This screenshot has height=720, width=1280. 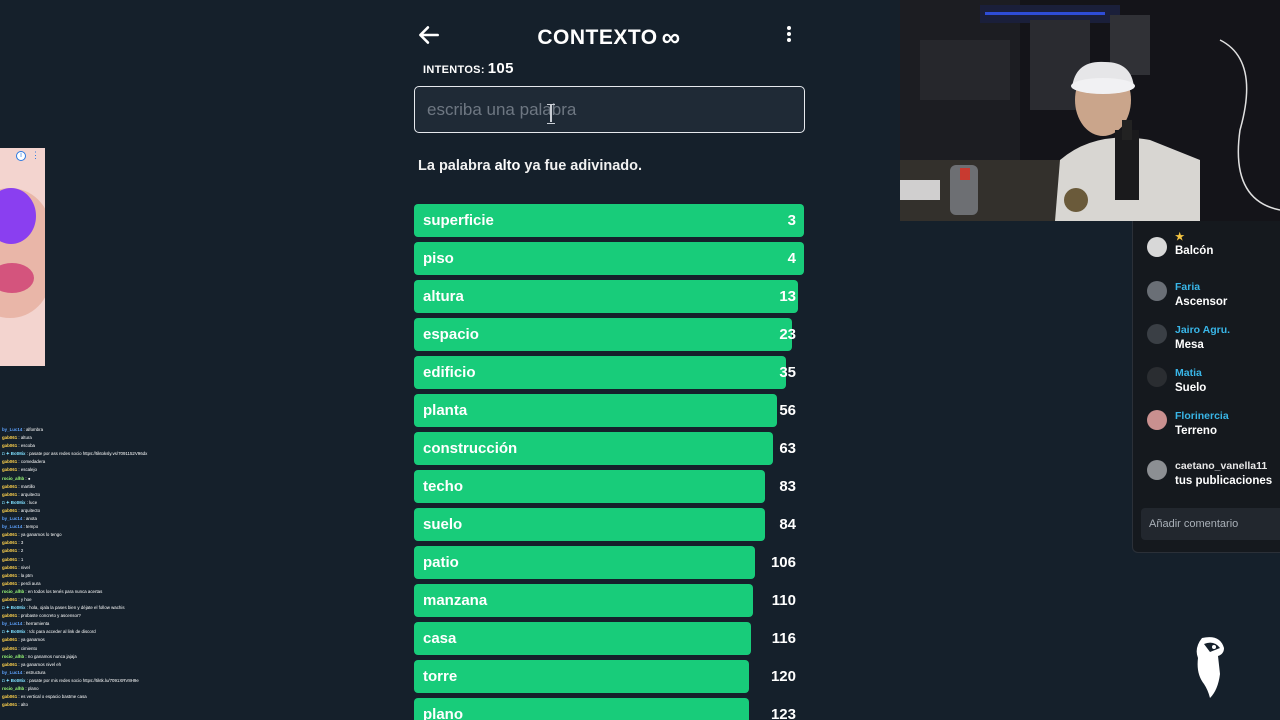 What do you see at coordinates (783, 562) in the screenshot?
I see `guess-rank: 106` at bounding box center [783, 562].